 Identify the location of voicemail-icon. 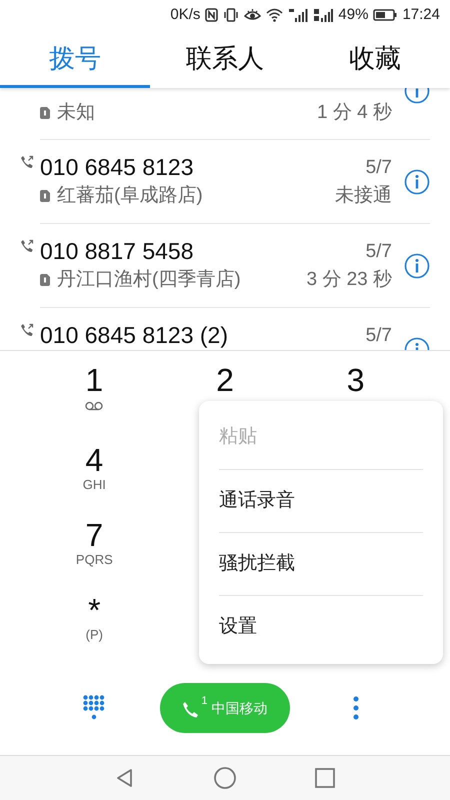
(94, 406).